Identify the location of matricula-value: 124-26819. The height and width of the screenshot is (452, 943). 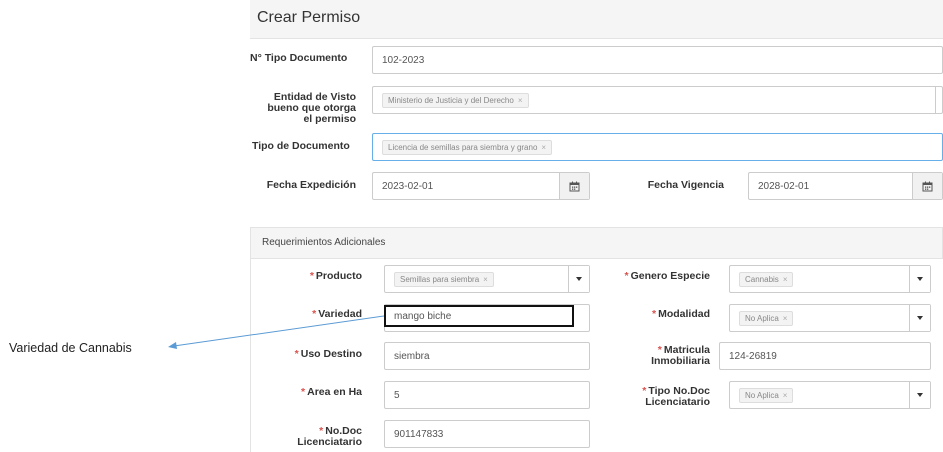
(753, 356).